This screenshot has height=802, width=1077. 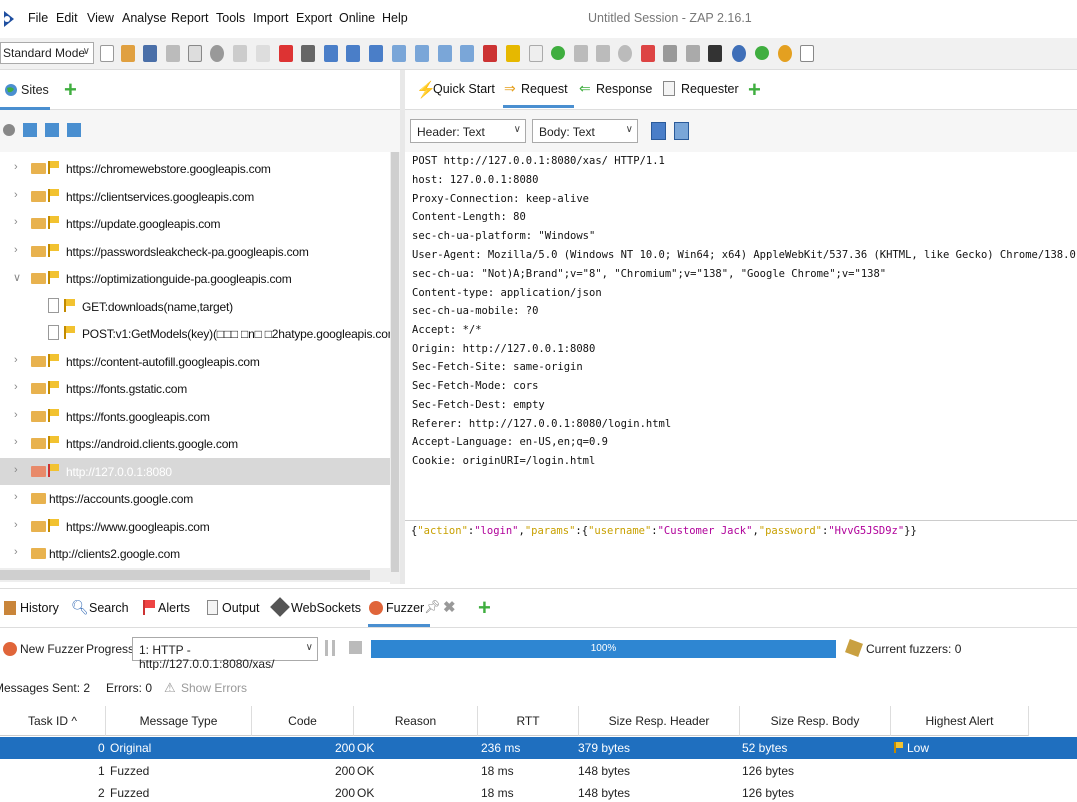 I want to click on menu-export: Export, so click(x=314, y=18).